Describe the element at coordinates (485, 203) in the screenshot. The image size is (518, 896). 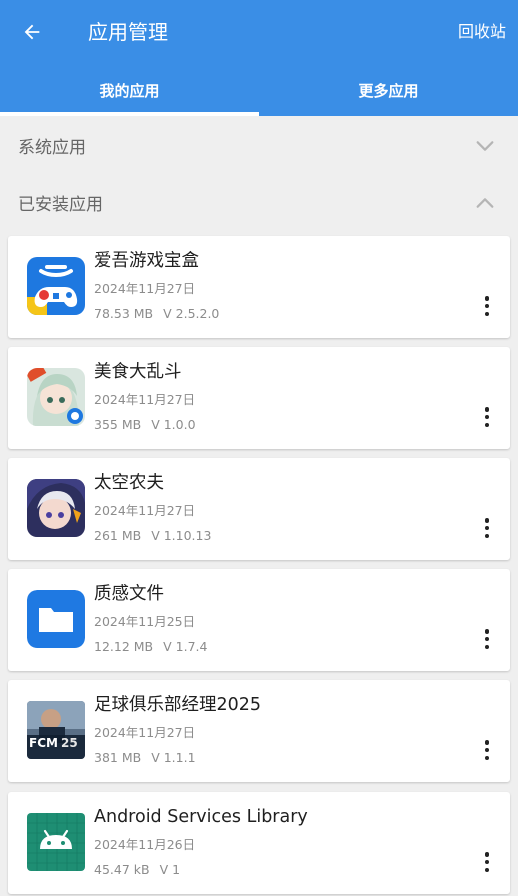
I see `chevron-up-icon` at that location.